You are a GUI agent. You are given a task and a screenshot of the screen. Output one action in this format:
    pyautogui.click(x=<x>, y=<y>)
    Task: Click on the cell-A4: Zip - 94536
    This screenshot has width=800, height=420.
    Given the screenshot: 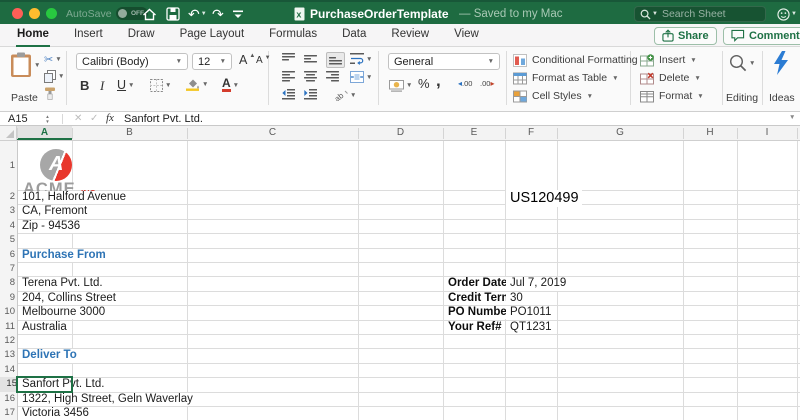 What is the action you would take?
    pyautogui.click(x=51, y=226)
    